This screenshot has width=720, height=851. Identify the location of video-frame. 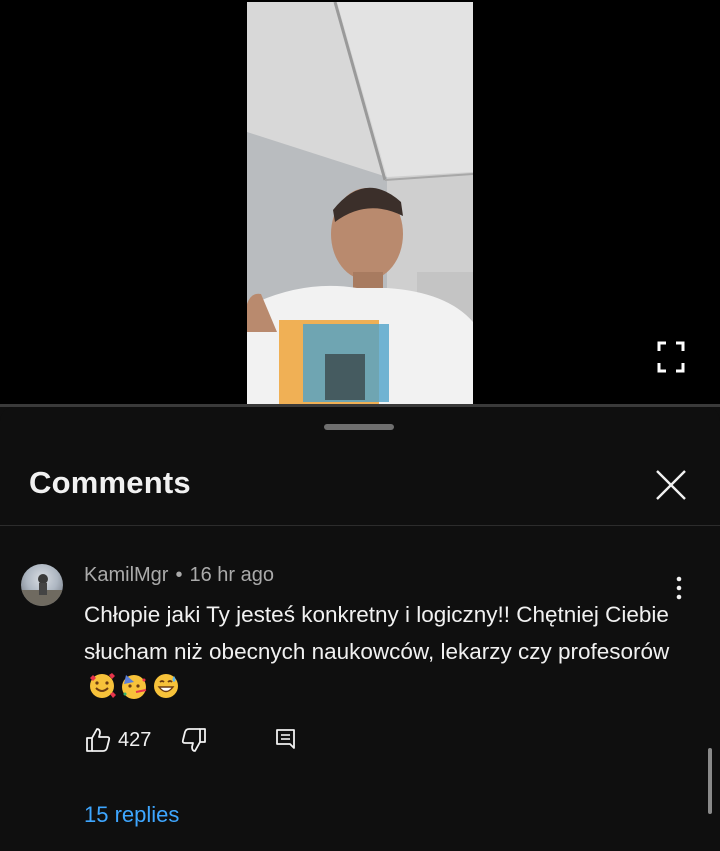
(360, 203).